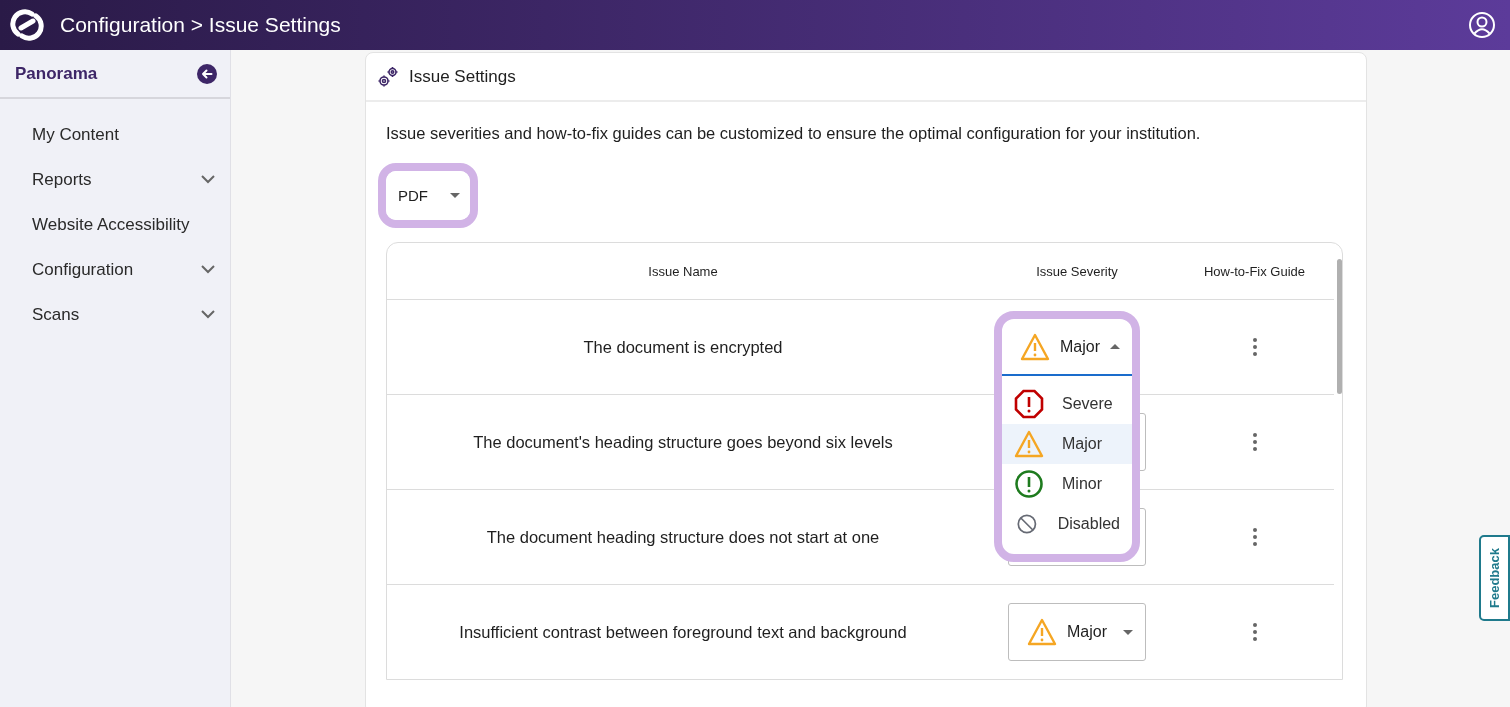 Image resolution: width=1510 pixels, height=707 pixels. Describe the element at coordinates (1254, 271) in the screenshot. I see `column-header: How-to-Fix Guide` at that location.